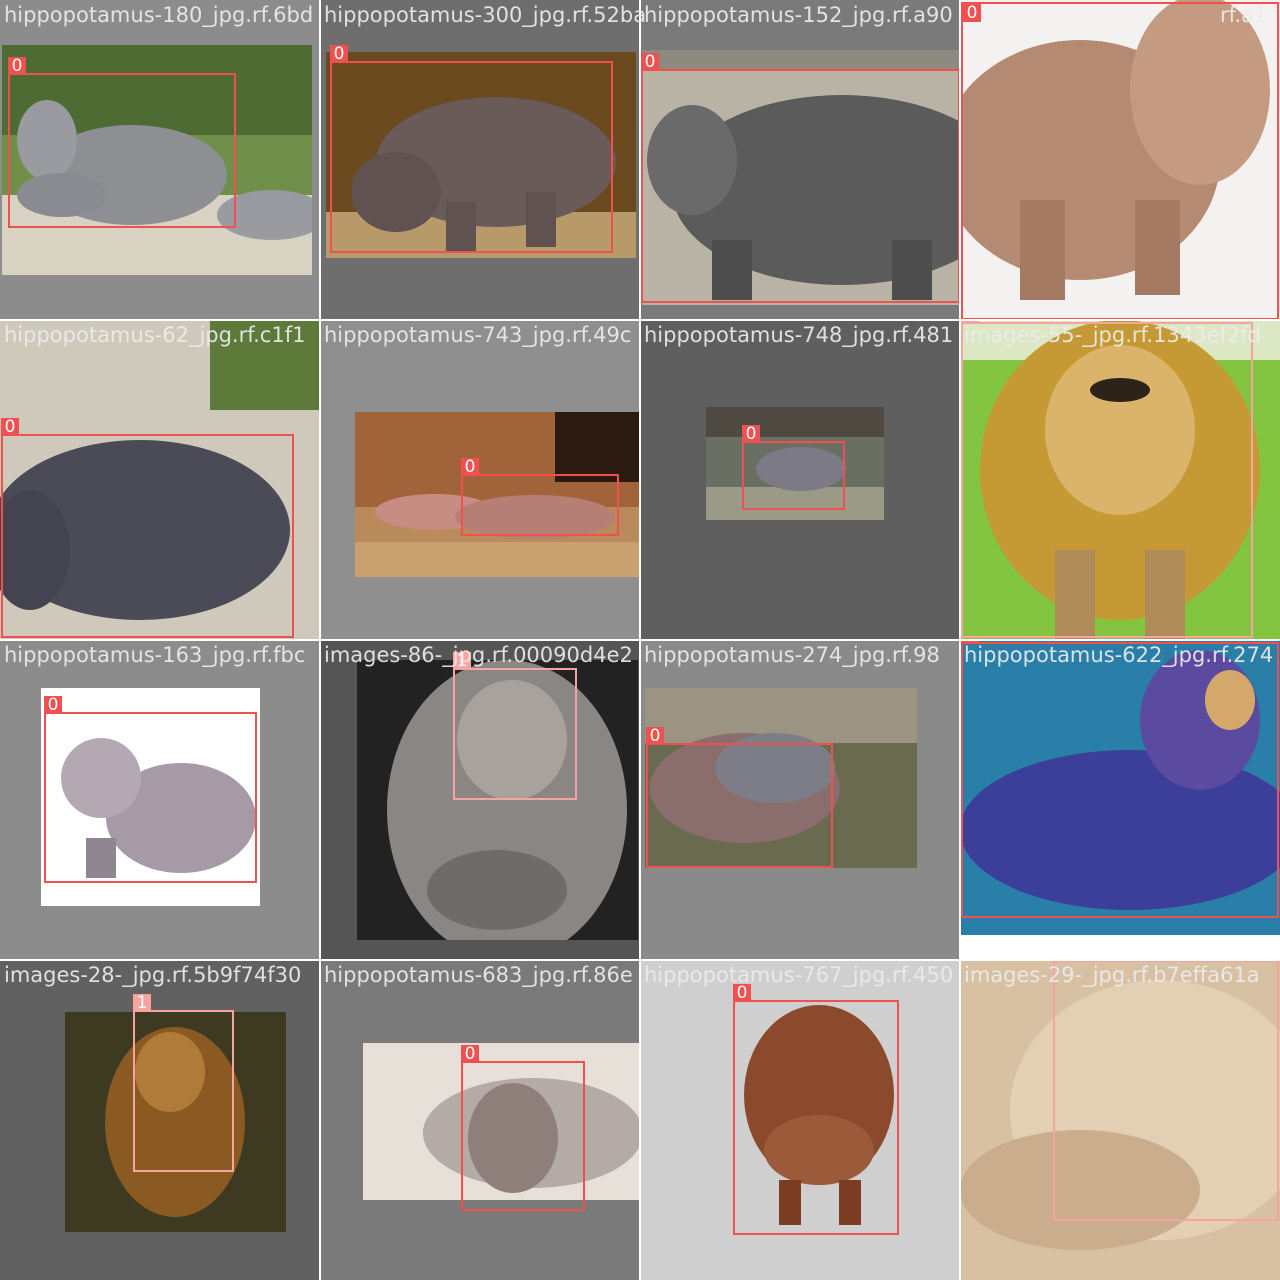  I want to click on tile-2: 0, so click(480, 160).